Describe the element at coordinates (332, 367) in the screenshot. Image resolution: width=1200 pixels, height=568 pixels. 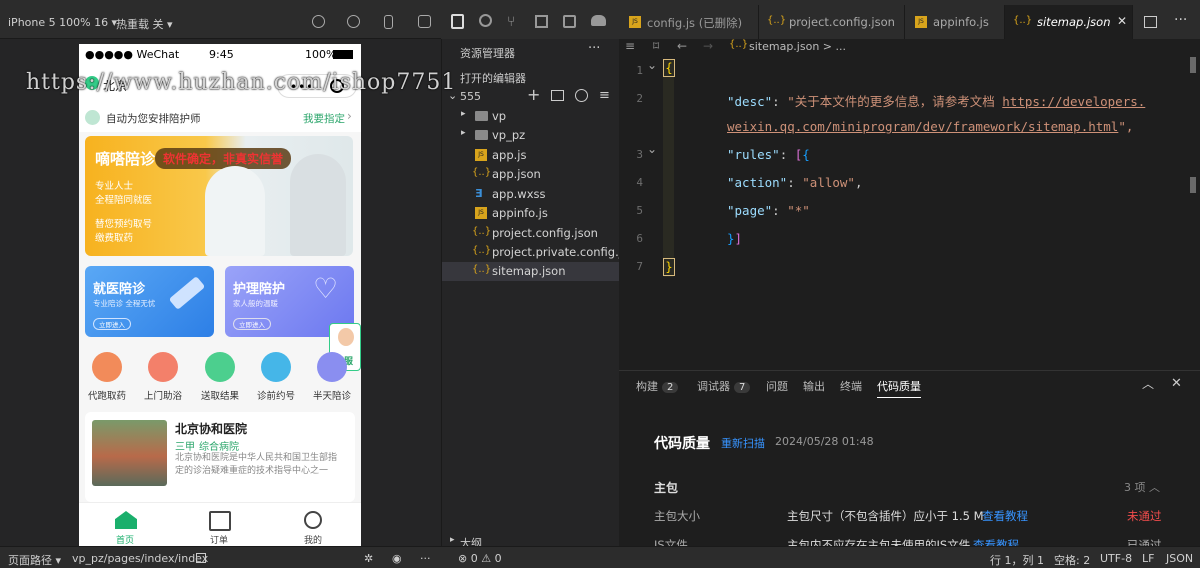
I see `halfday-icon` at that location.